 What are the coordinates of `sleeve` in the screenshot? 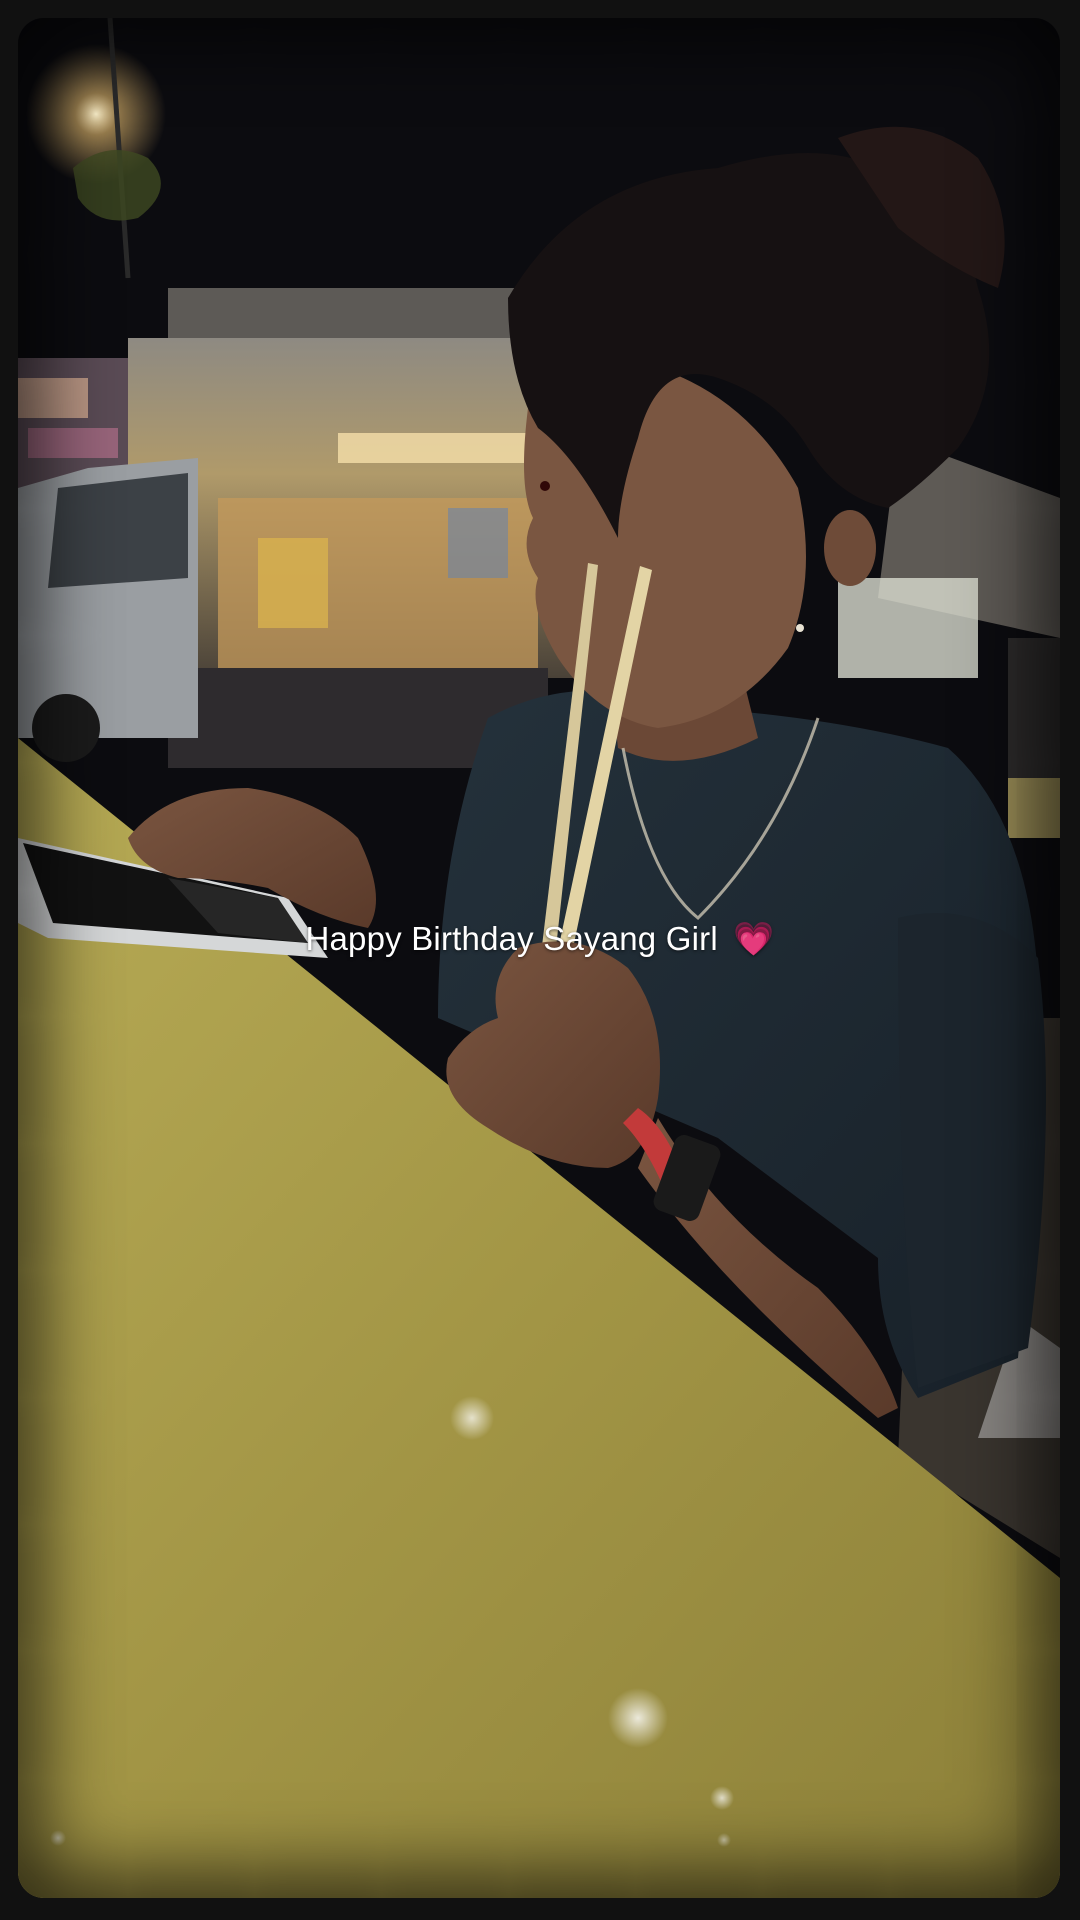 It's located at (972, 1150).